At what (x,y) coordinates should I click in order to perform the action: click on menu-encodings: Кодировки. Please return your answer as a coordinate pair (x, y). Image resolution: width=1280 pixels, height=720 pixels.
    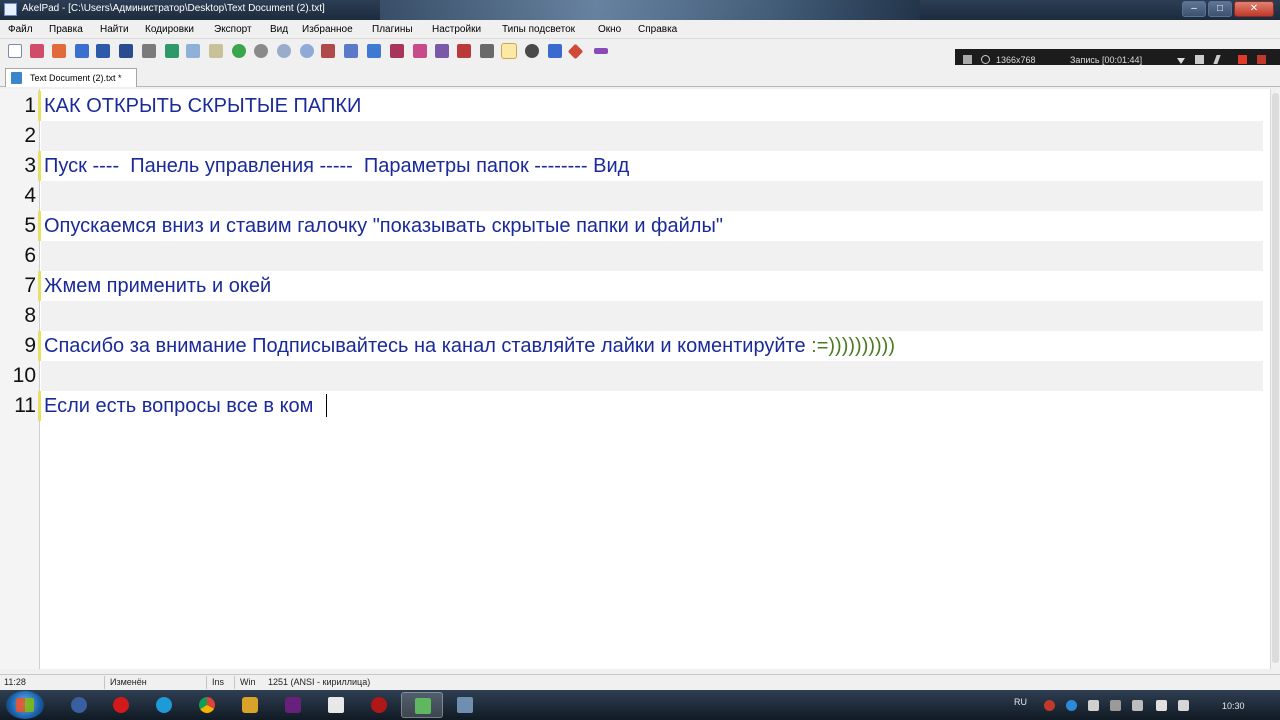
    Looking at the image, I should click on (169, 29).